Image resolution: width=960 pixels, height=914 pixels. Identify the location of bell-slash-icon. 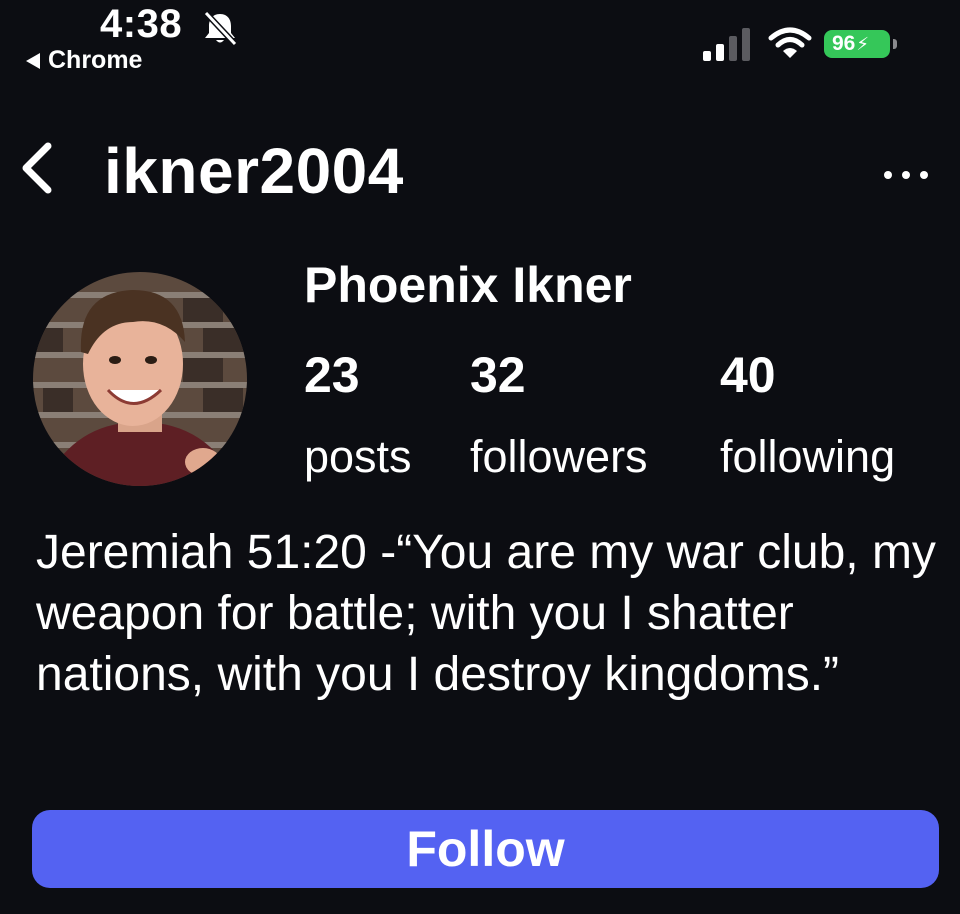
(220, 28).